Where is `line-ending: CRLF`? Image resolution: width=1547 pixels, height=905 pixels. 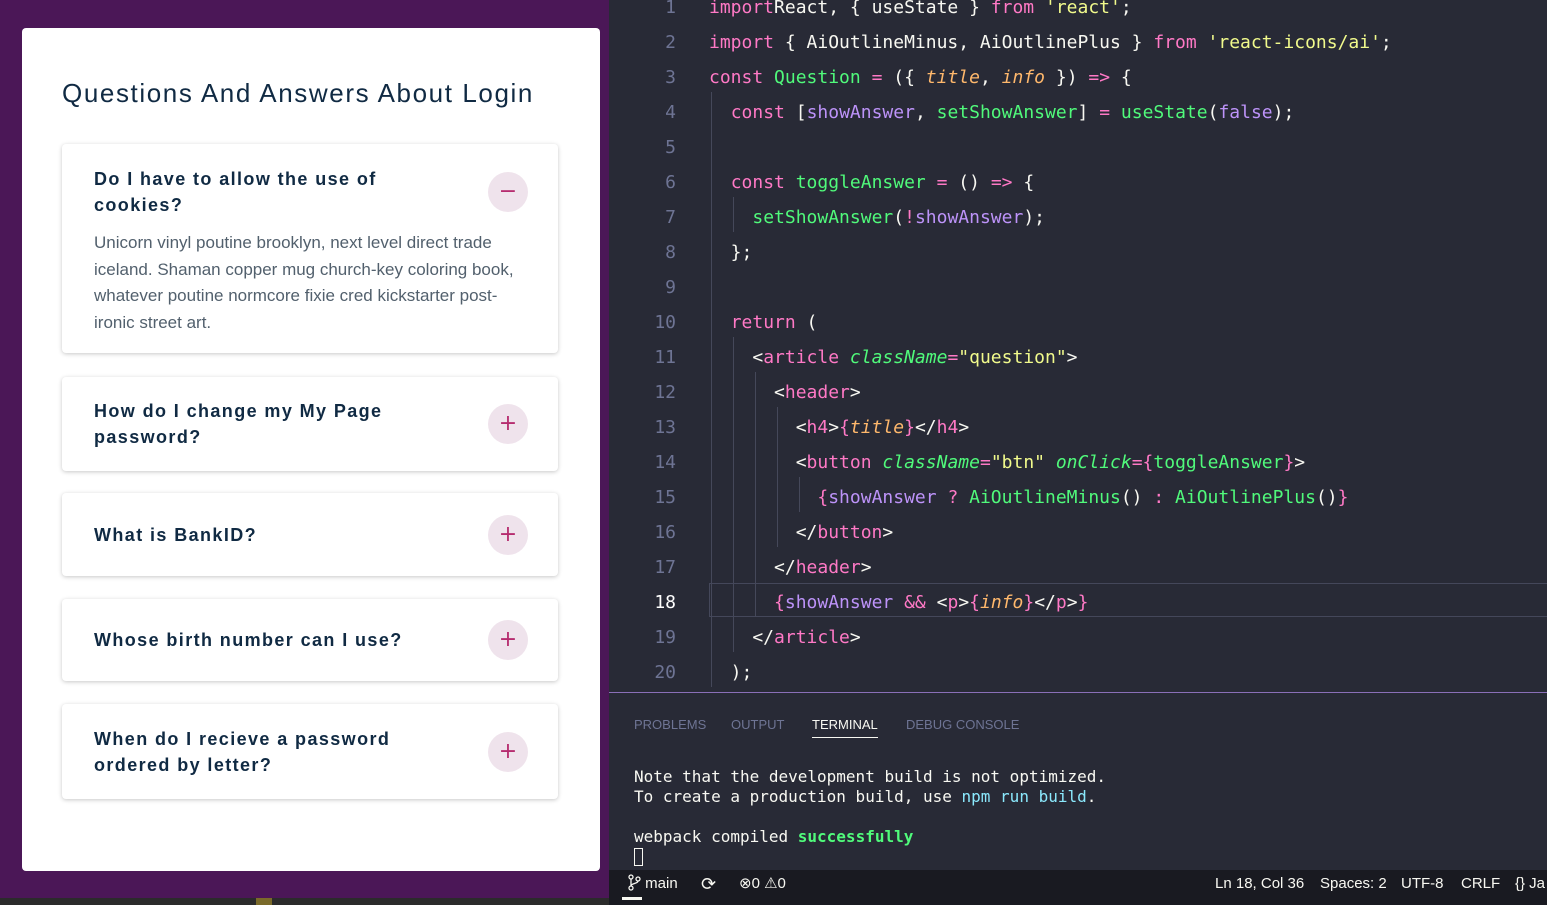
line-ending: CRLF is located at coordinates (1480, 884).